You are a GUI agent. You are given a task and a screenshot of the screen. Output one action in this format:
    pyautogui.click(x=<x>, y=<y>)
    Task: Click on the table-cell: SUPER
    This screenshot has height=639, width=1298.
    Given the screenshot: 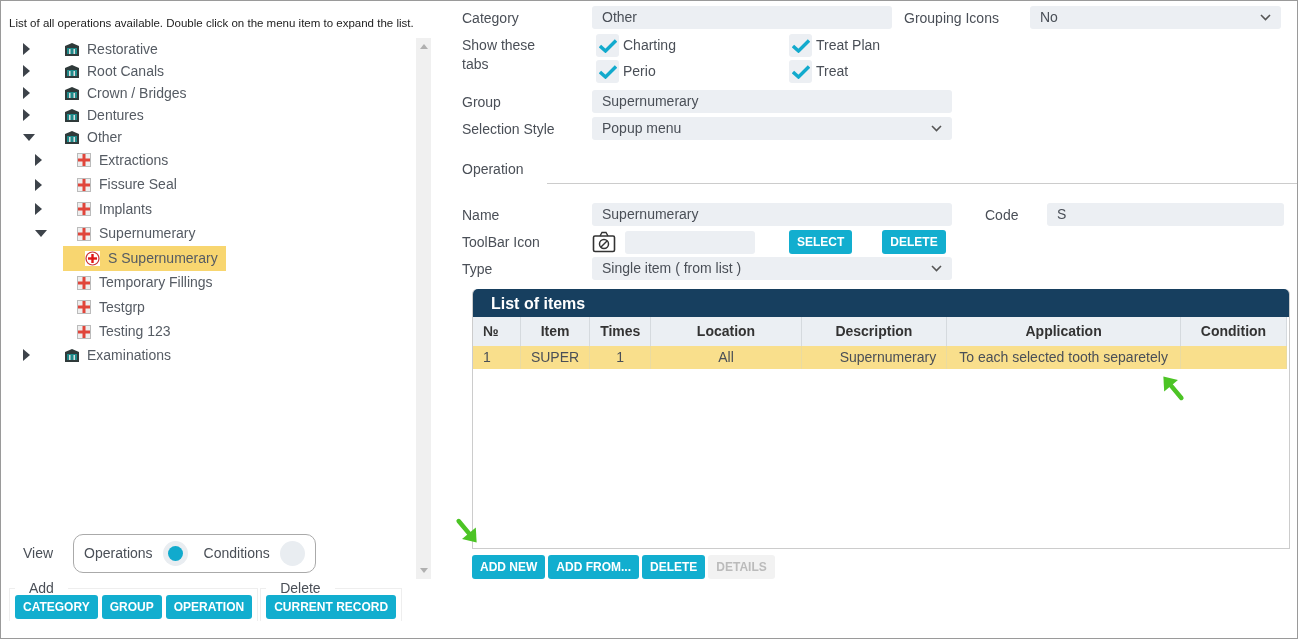 What is the action you would take?
    pyautogui.click(x=555, y=357)
    